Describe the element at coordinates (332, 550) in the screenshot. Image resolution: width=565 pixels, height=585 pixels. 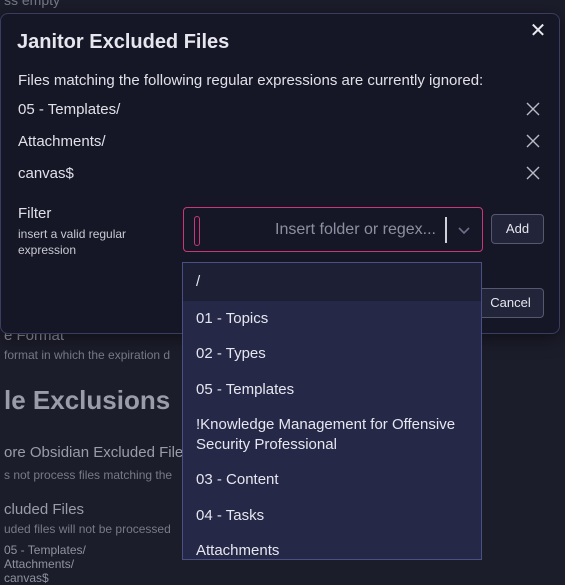
I see `dropdown-option: Attachments` at that location.